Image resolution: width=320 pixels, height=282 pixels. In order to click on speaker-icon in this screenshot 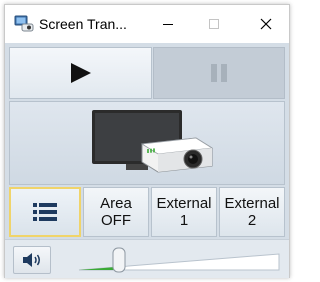, I will do `click(31, 260)`.